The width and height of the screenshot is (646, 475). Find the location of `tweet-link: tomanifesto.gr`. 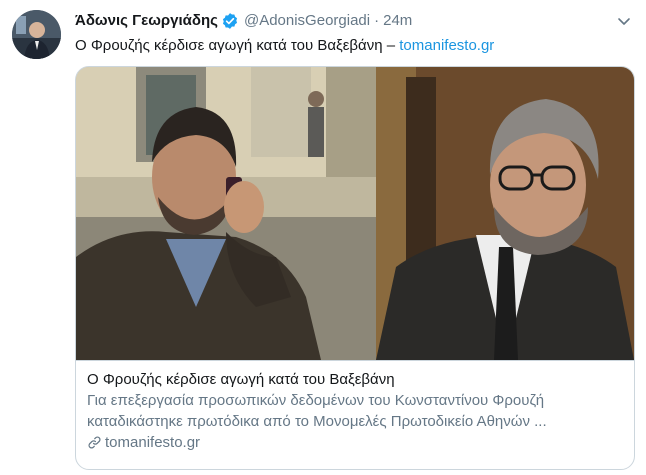

tweet-link: tomanifesto.gr is located at coordinates (446, 45).